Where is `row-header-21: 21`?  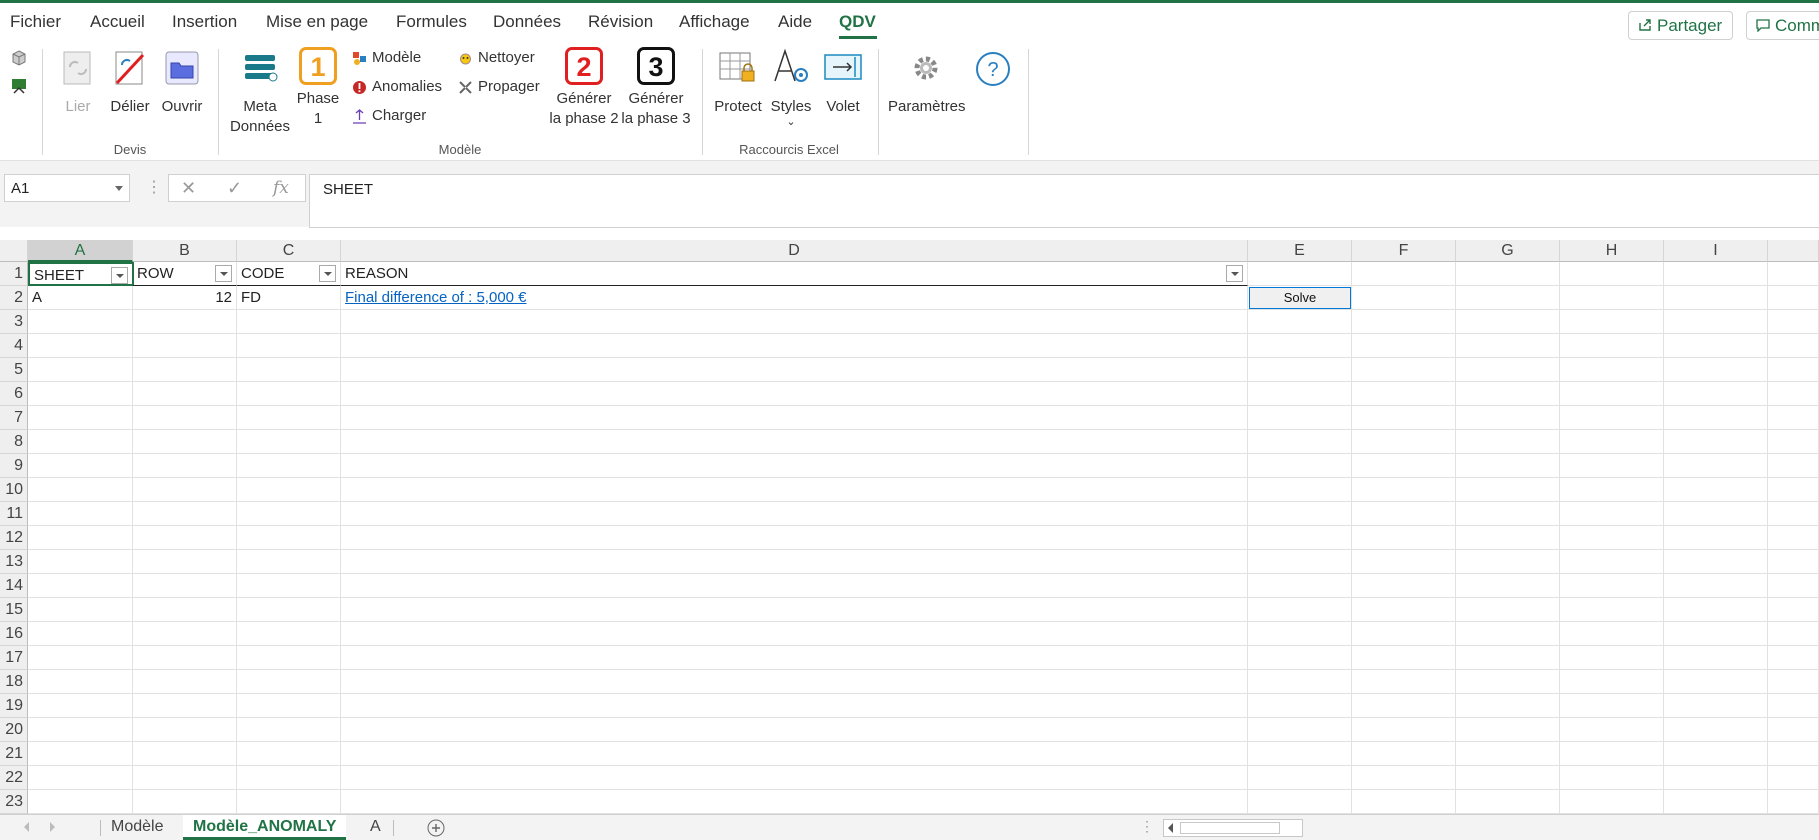 row-header-21: 21 is located at coordinates (14, 754).